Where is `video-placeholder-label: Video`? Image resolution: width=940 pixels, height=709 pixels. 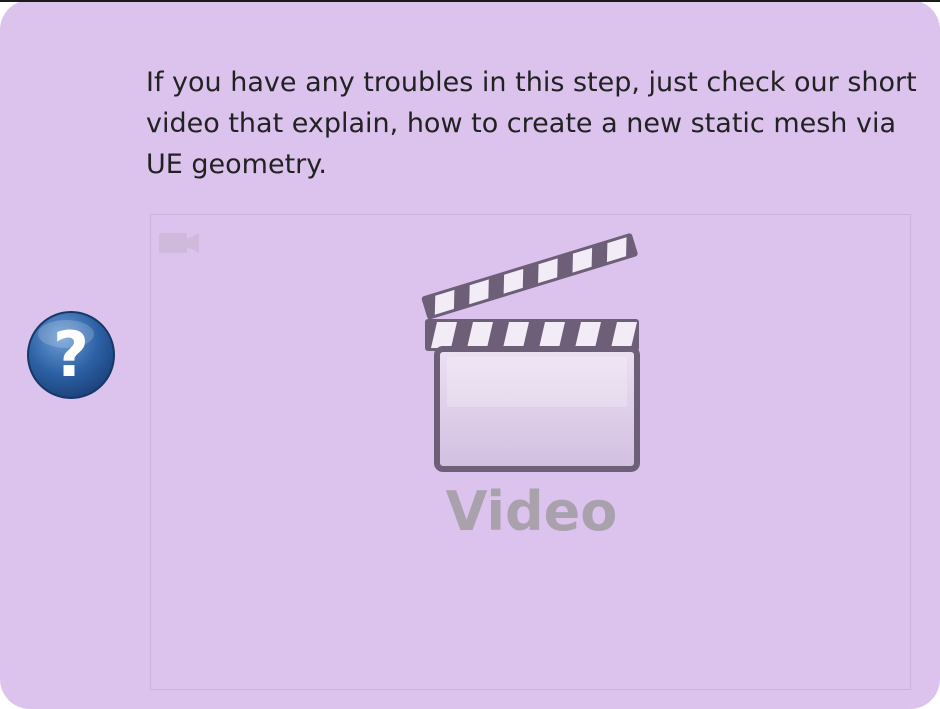
video-placeholder-label: Video is located at coordinates (531, 511).